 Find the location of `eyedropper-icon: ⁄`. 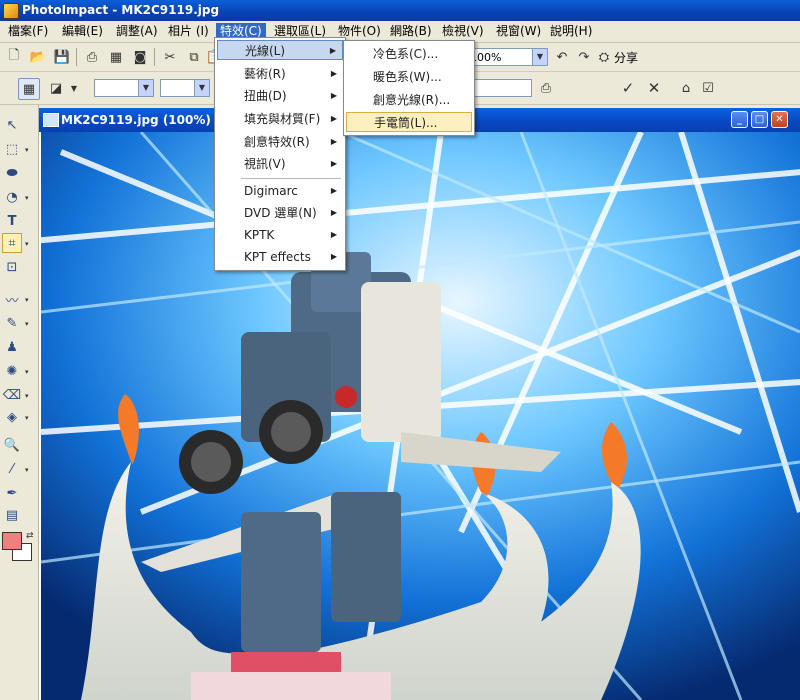

eyedropper-icon: ⁄ is located at coordinates (12, 469).